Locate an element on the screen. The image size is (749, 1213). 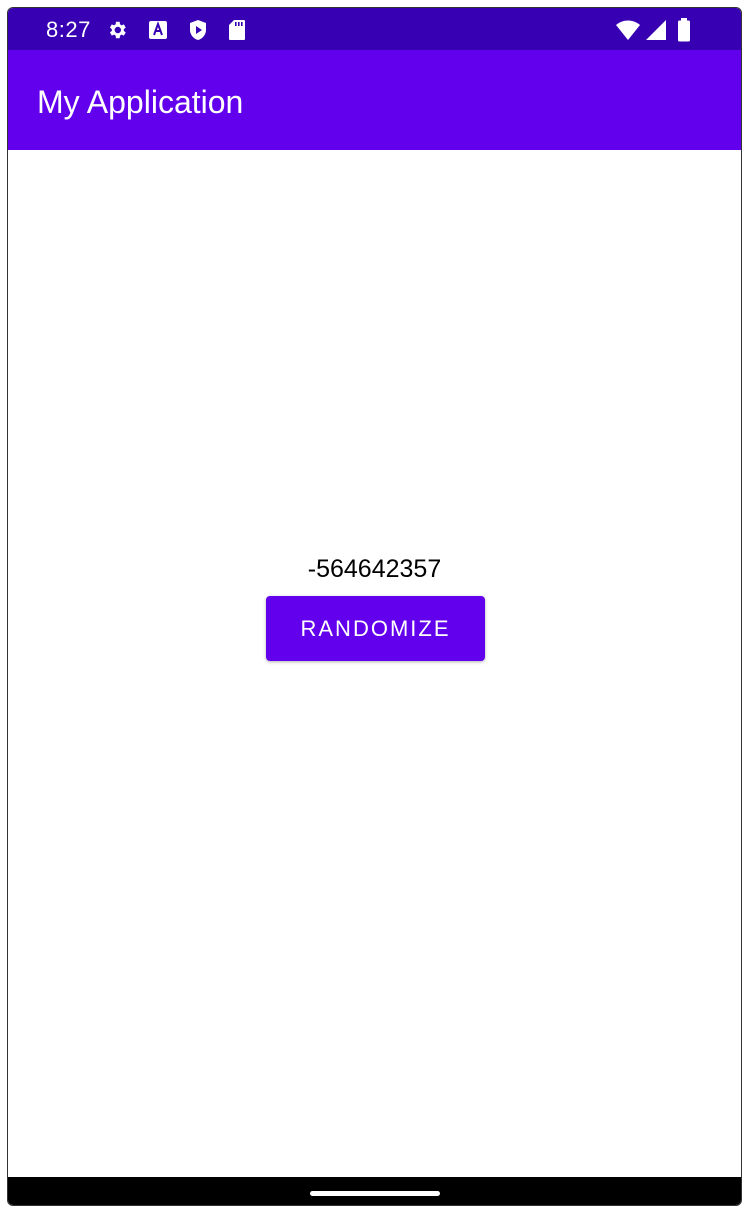
home-handle is located at coordinates (375, 1193).